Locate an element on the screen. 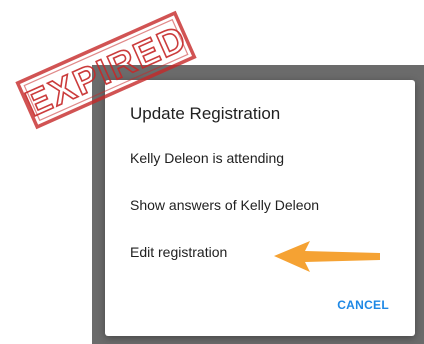 The height and width of the screenshot is (344, 424). annotation-arrow-icon is located at coordinates (327, 256).